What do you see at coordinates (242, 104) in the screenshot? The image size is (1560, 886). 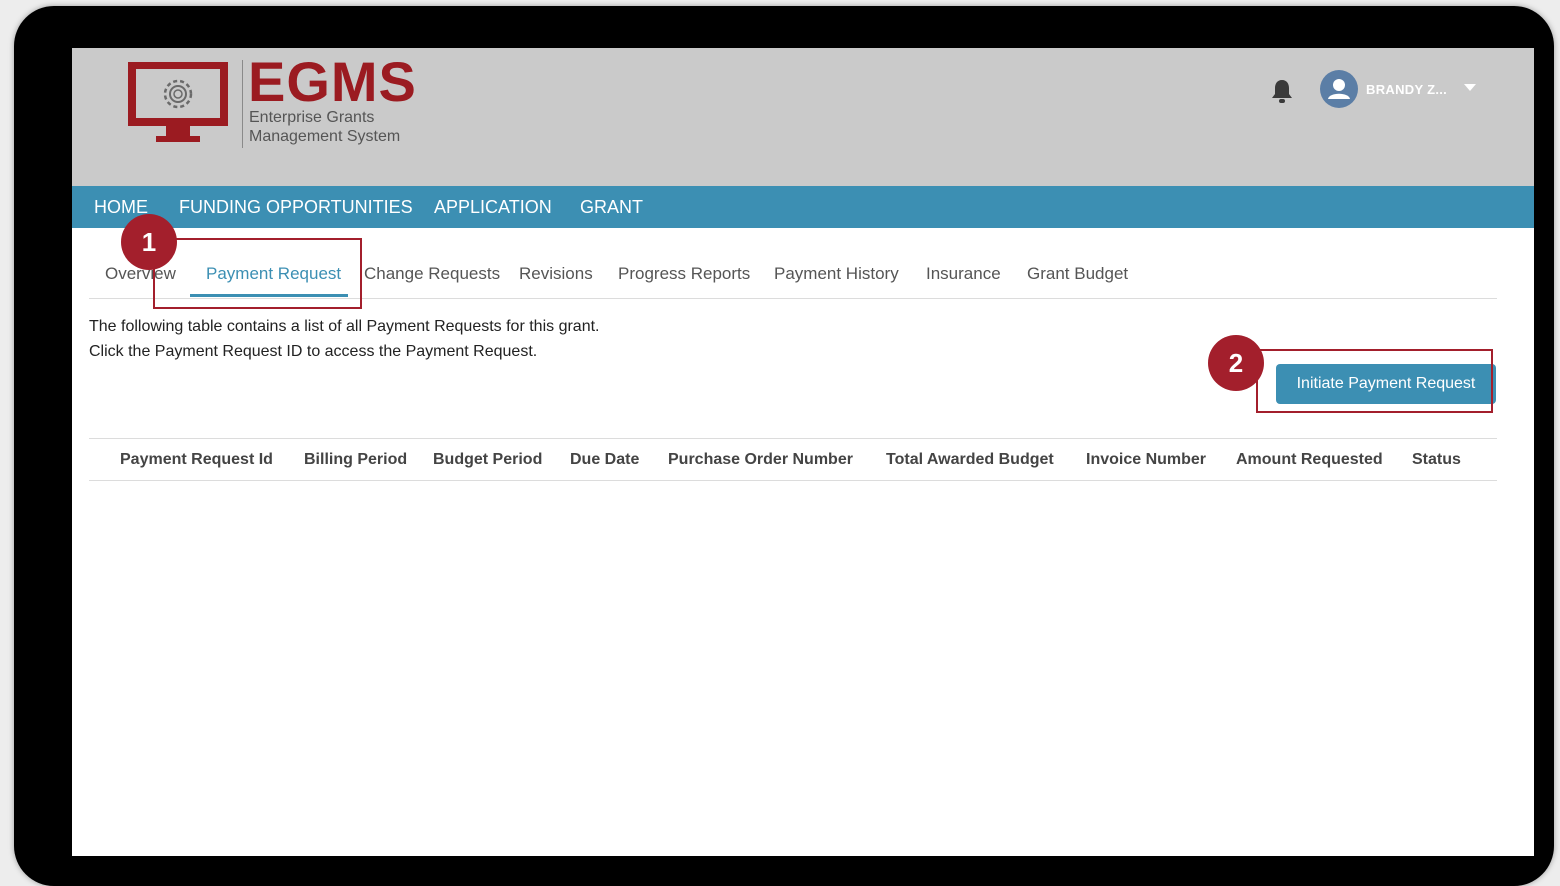 I see `logo-divider` at bounding box center [242, 104].